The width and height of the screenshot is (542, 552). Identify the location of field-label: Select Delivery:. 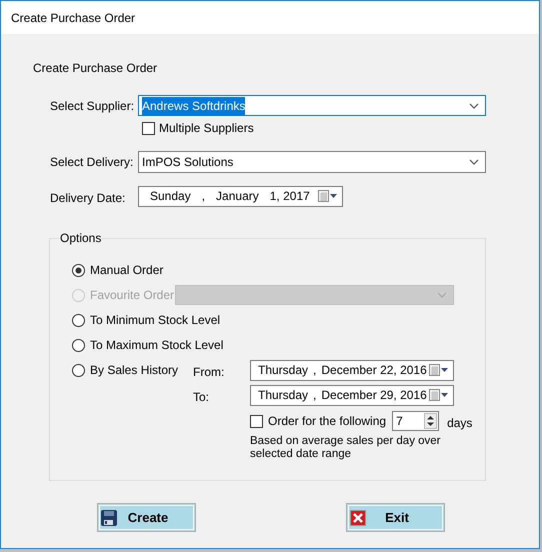
(92, 162).